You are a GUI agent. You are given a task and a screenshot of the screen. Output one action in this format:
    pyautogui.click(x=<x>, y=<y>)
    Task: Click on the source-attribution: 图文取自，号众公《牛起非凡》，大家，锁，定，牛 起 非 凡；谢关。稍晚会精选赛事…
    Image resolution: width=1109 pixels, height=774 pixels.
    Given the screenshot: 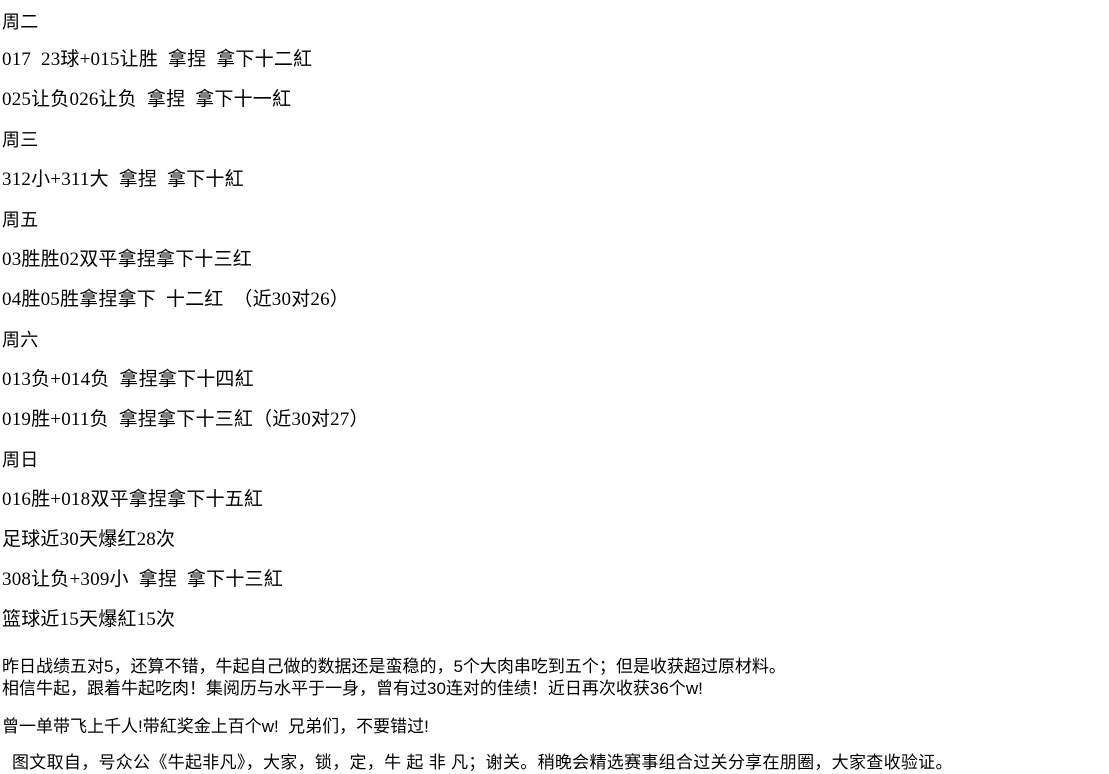 What is the action you would take?
    pyautogui.click(x=482, y=762)
    